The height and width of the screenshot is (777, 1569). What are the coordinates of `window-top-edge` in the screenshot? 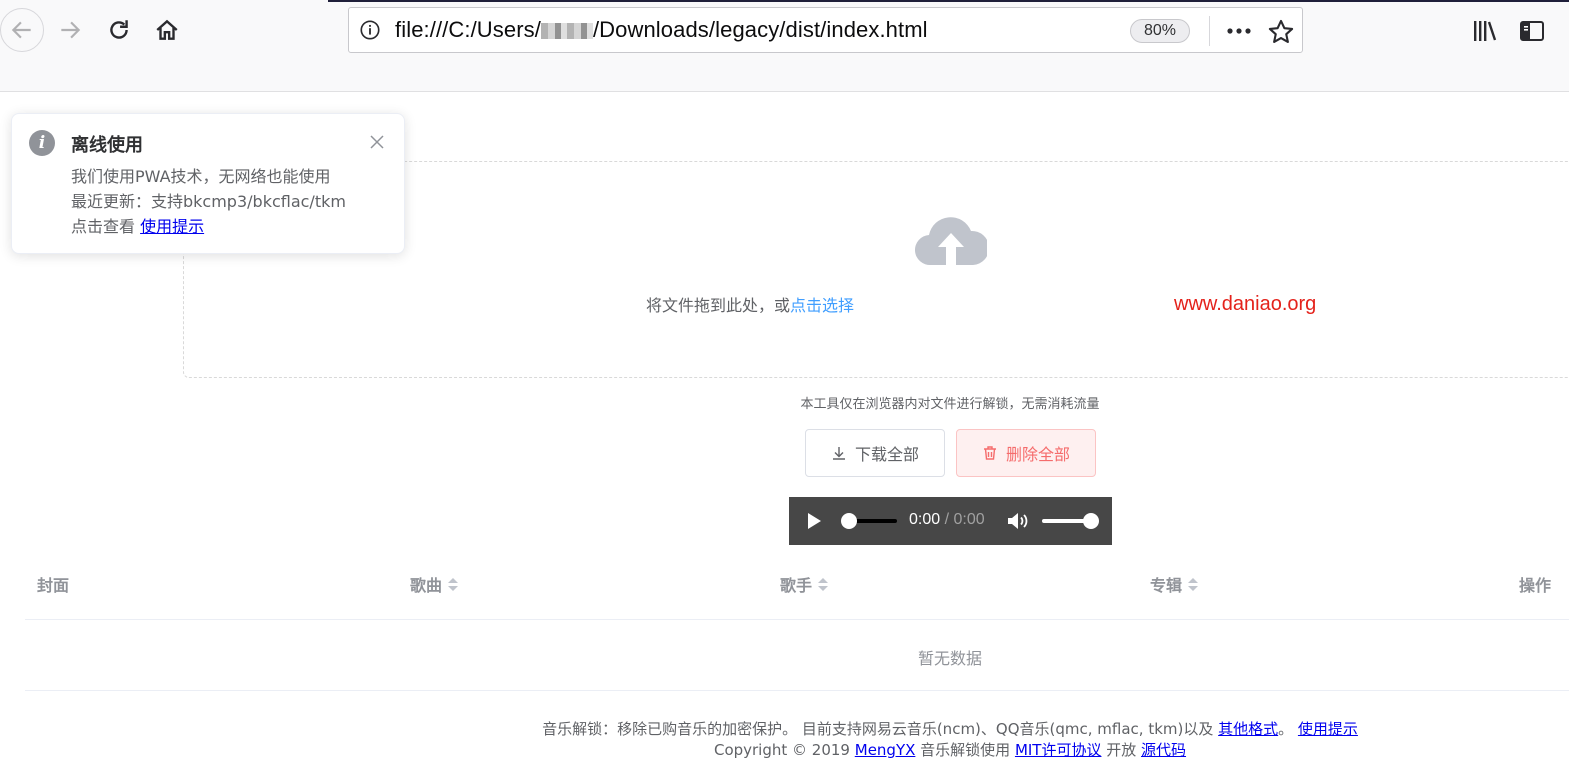 It's located at (948, 1).